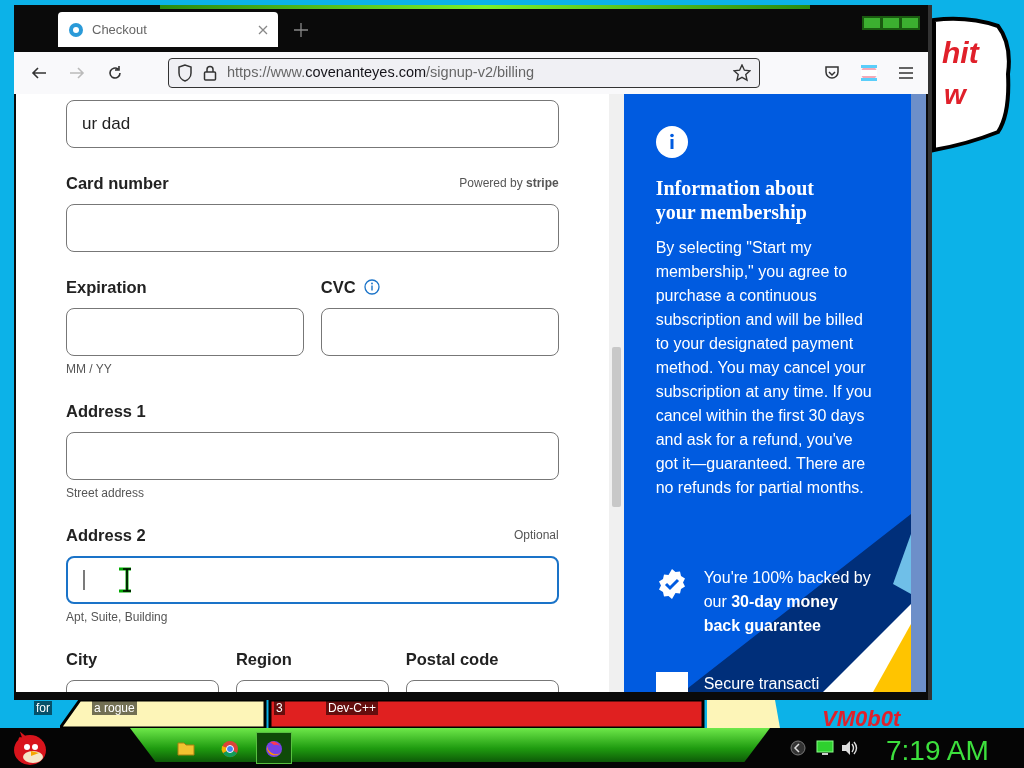 This screenshot has width=1024, height=768. I want to click on site-icon, so click(76, 29).